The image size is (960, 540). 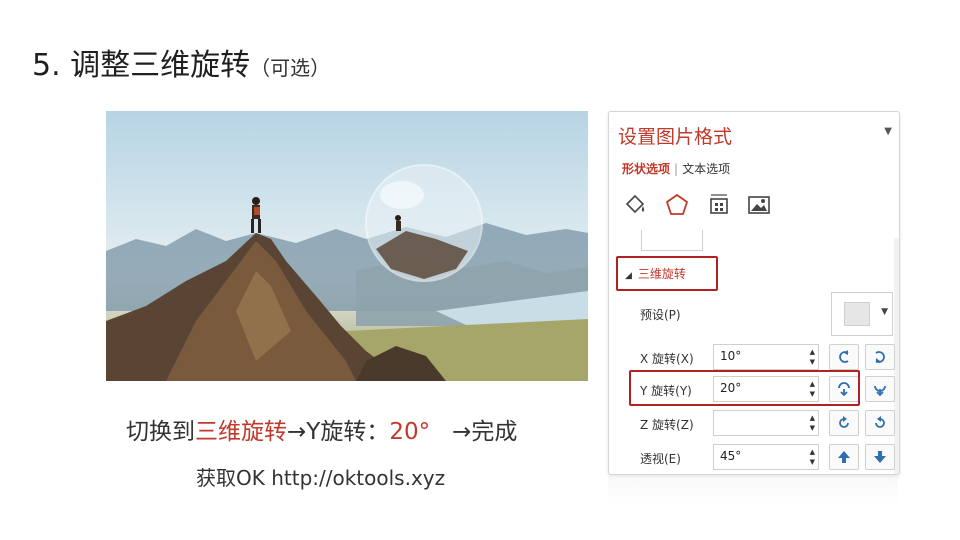 What do you see at coordinates (731, 356) in the screenshot?
I see `x-rotation-value: 10°` at bounding box center [731, 356].